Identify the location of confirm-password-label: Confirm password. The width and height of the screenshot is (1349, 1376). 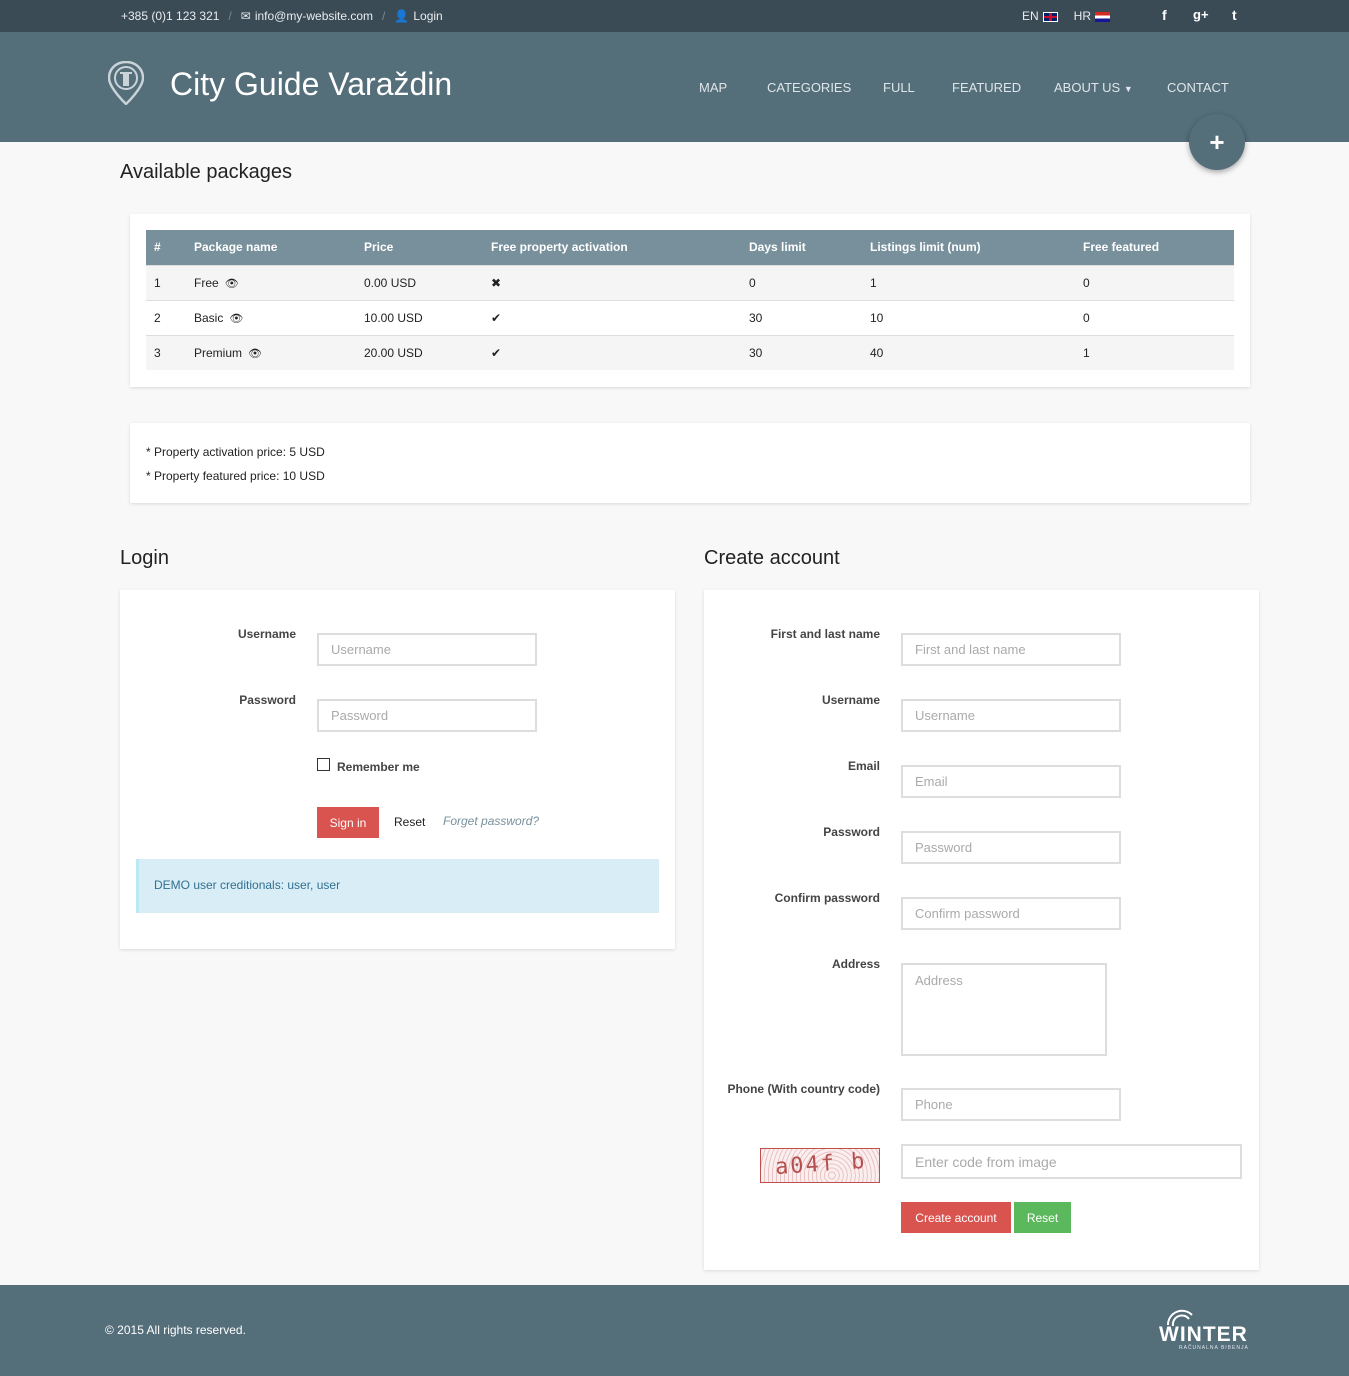
(827, 898).